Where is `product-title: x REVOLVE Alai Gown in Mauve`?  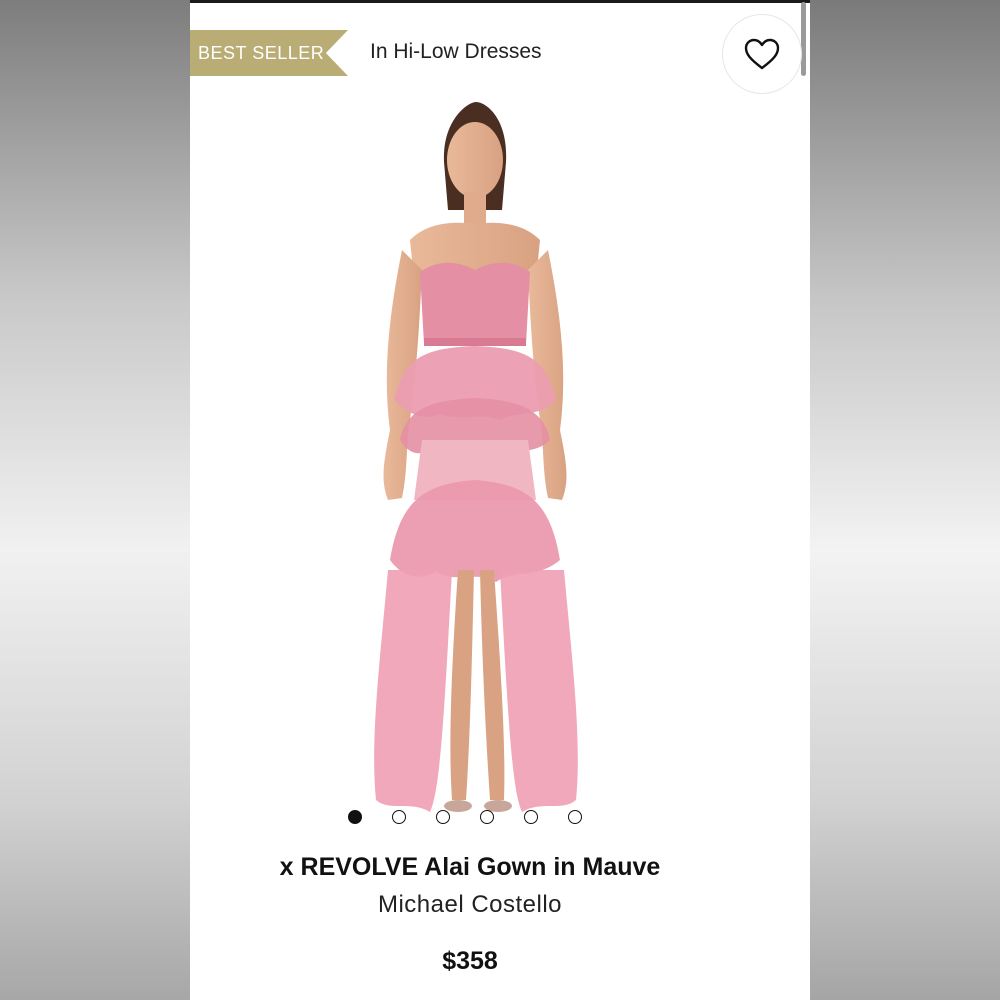
product-title: x REVOLVE Alai Gown in Mauve is located at coordinates (470, 867).